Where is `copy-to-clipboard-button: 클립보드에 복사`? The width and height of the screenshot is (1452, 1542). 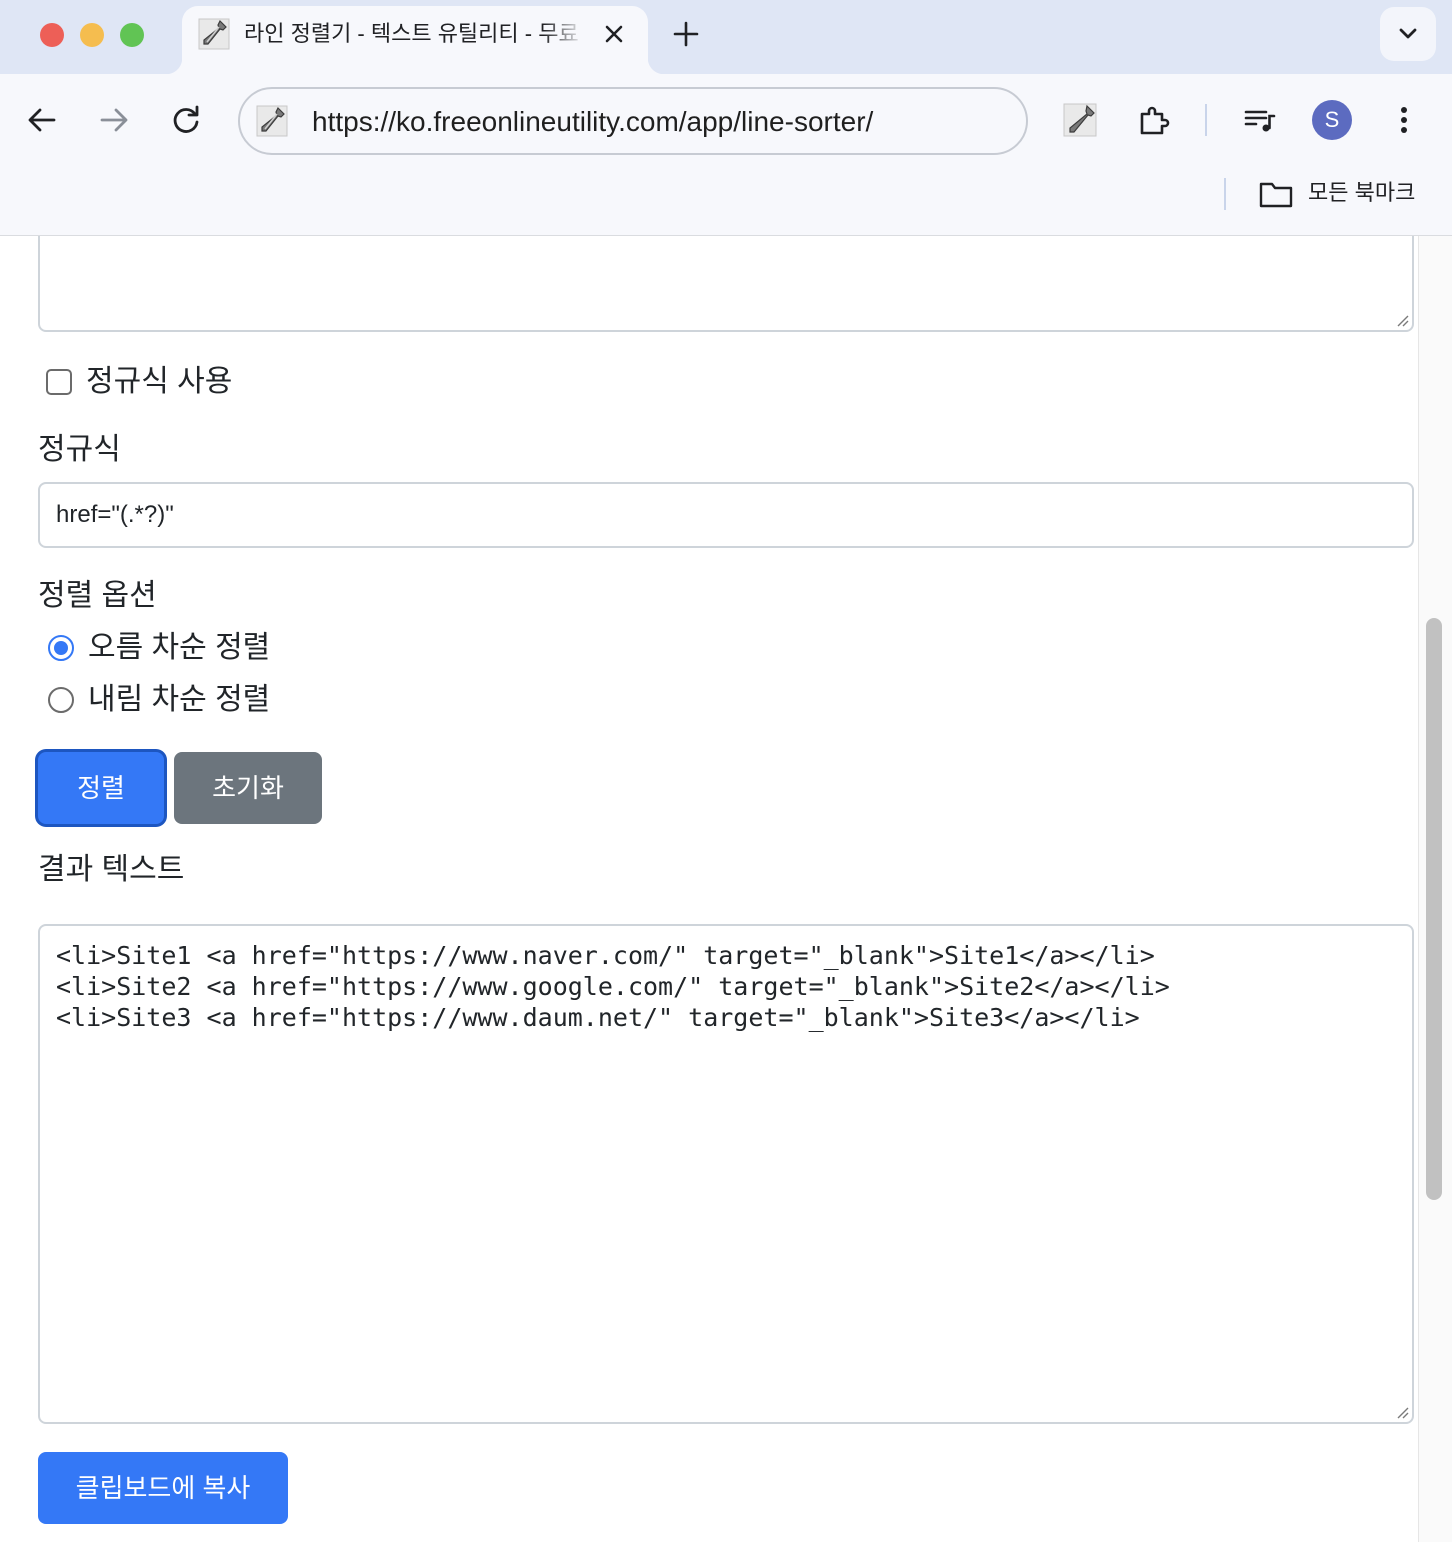 copy-to-clipboard-button: 클립보드에 복사 is located at coordinates (163, 1488).